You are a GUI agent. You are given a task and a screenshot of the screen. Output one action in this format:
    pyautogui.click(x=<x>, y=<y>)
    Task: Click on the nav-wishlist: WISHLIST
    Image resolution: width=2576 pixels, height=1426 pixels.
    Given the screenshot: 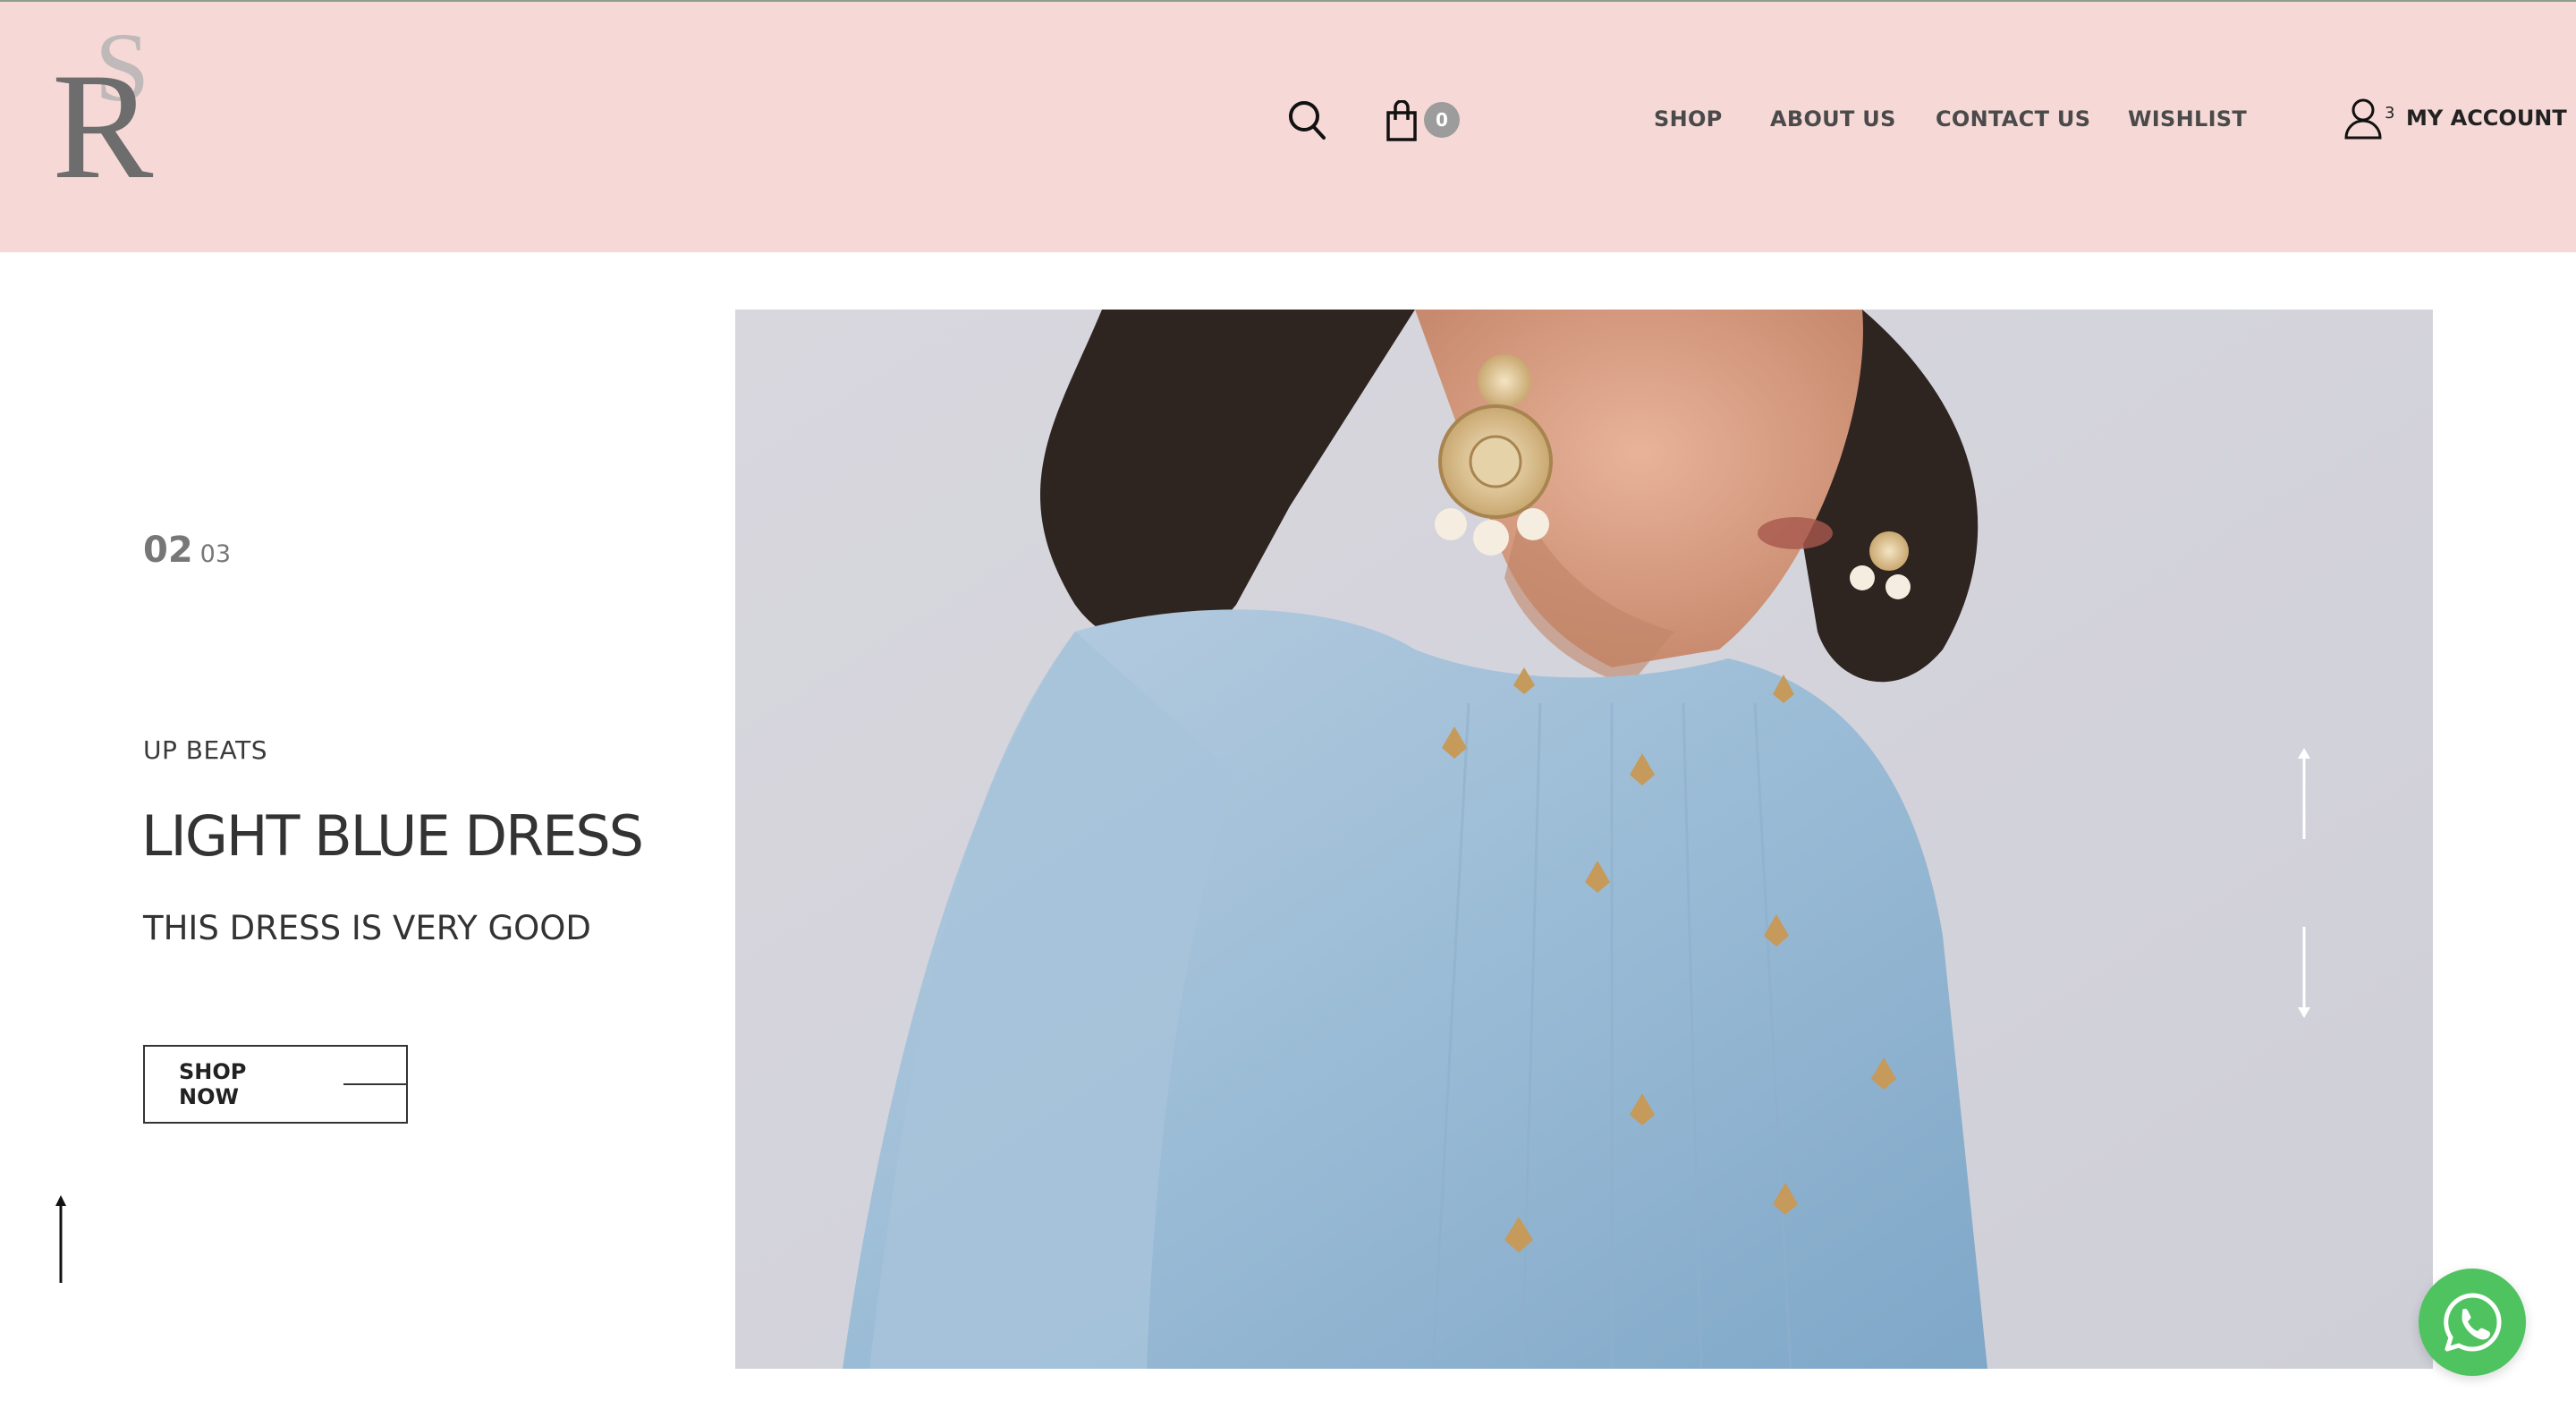 What is the action you would take?
    pyautogui.click(x=2187, y=119)
    